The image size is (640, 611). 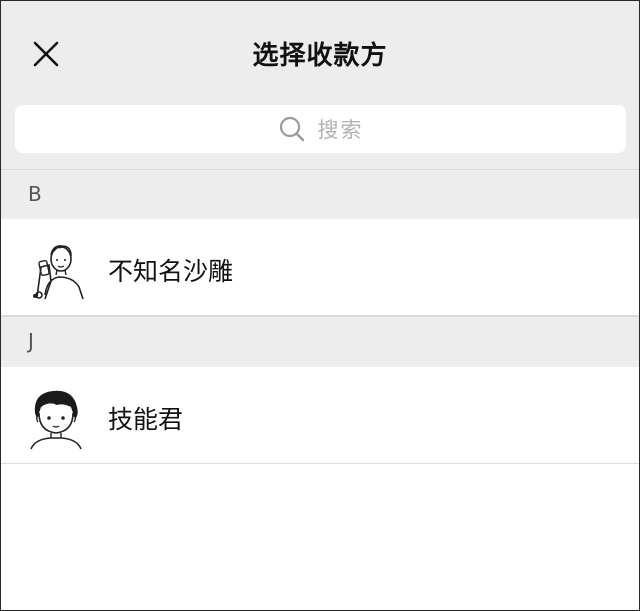 What do you see at coordinates (320, 56) in the screenshot?
I see `page-title: 选择收款方` at bounding box center [320, 56].